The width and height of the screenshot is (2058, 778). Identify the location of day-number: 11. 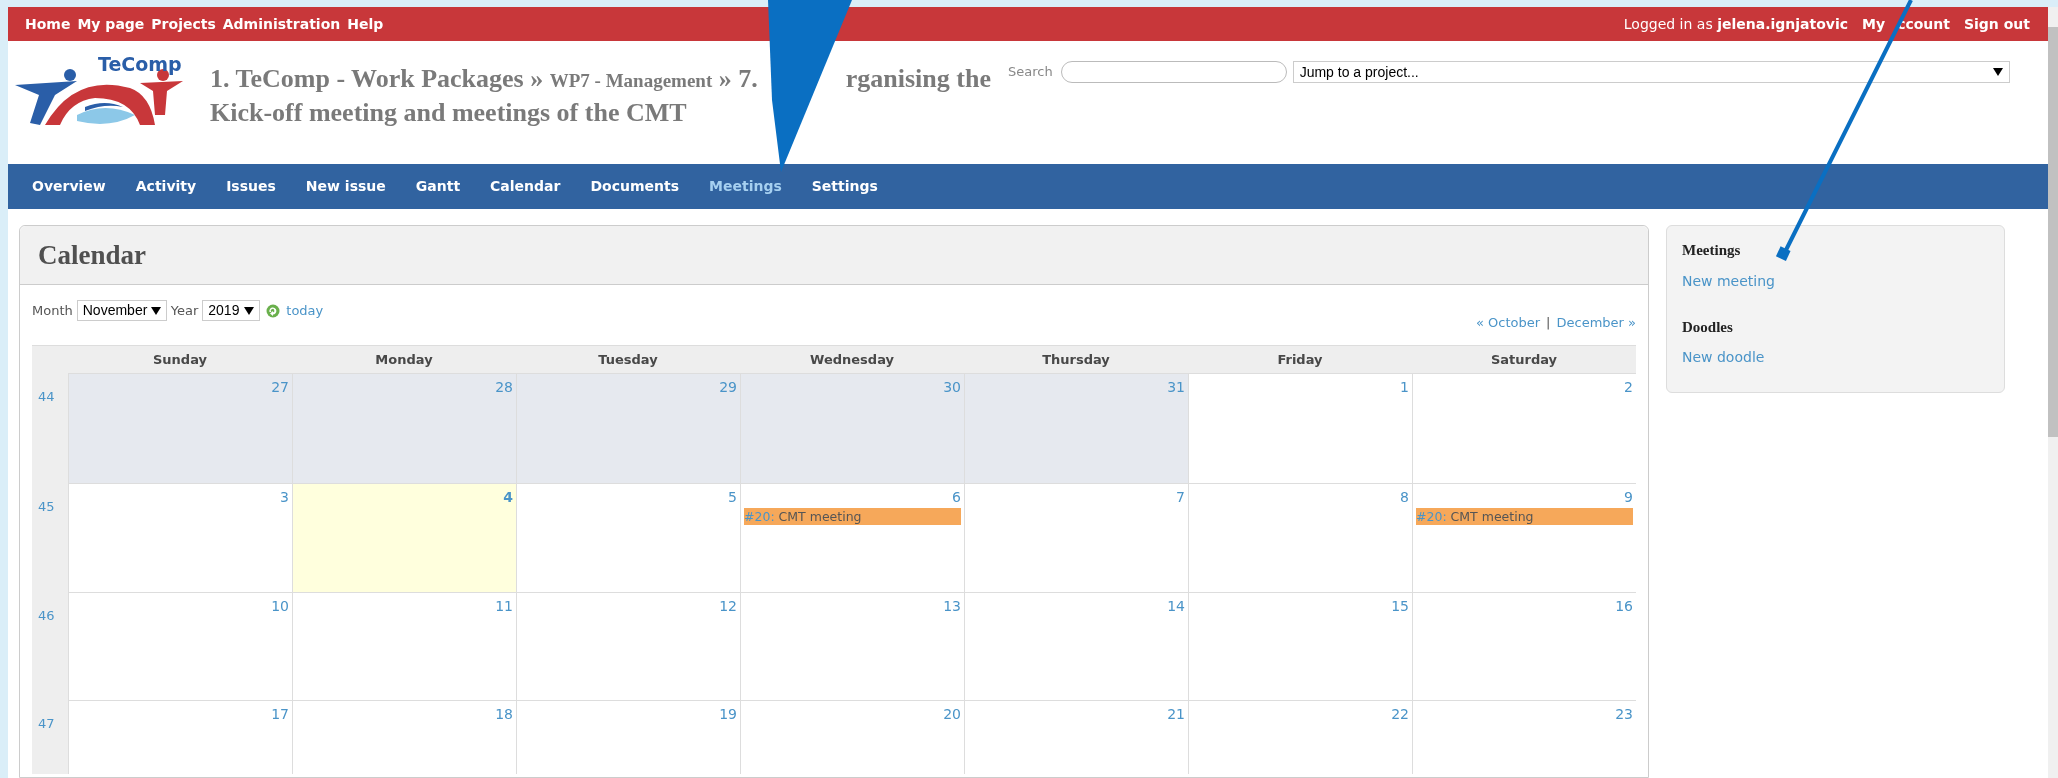
(504, 606).